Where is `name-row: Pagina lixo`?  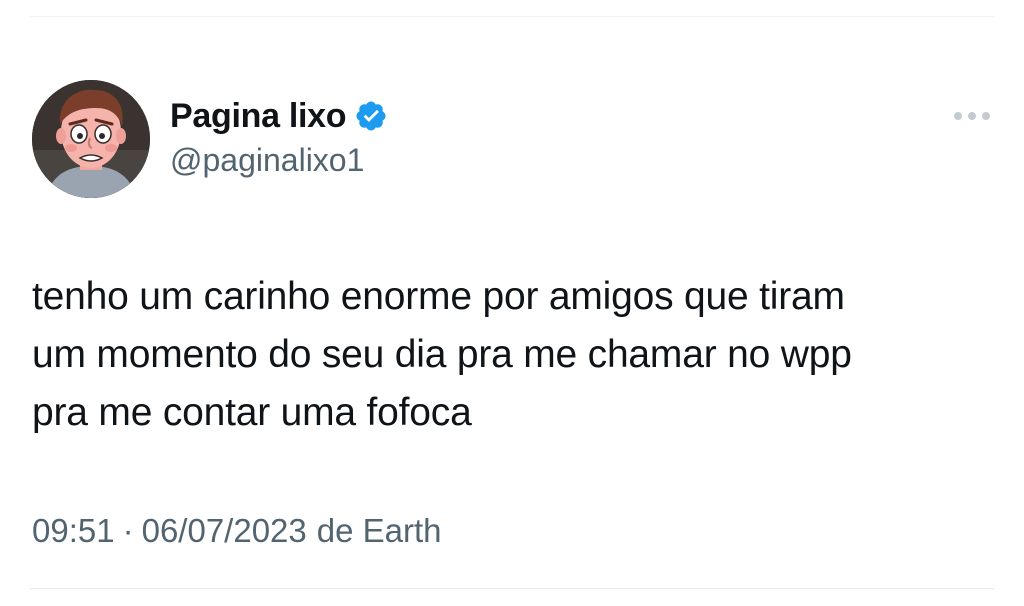
name-row: Pagina lixo is located at coordinates (279, 116).